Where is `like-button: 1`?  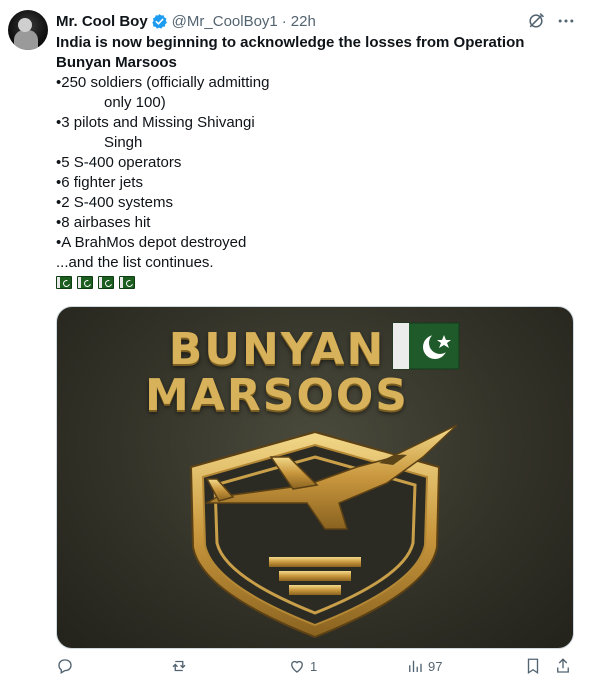 like-button: 1 is located at coordinates (302, 666).